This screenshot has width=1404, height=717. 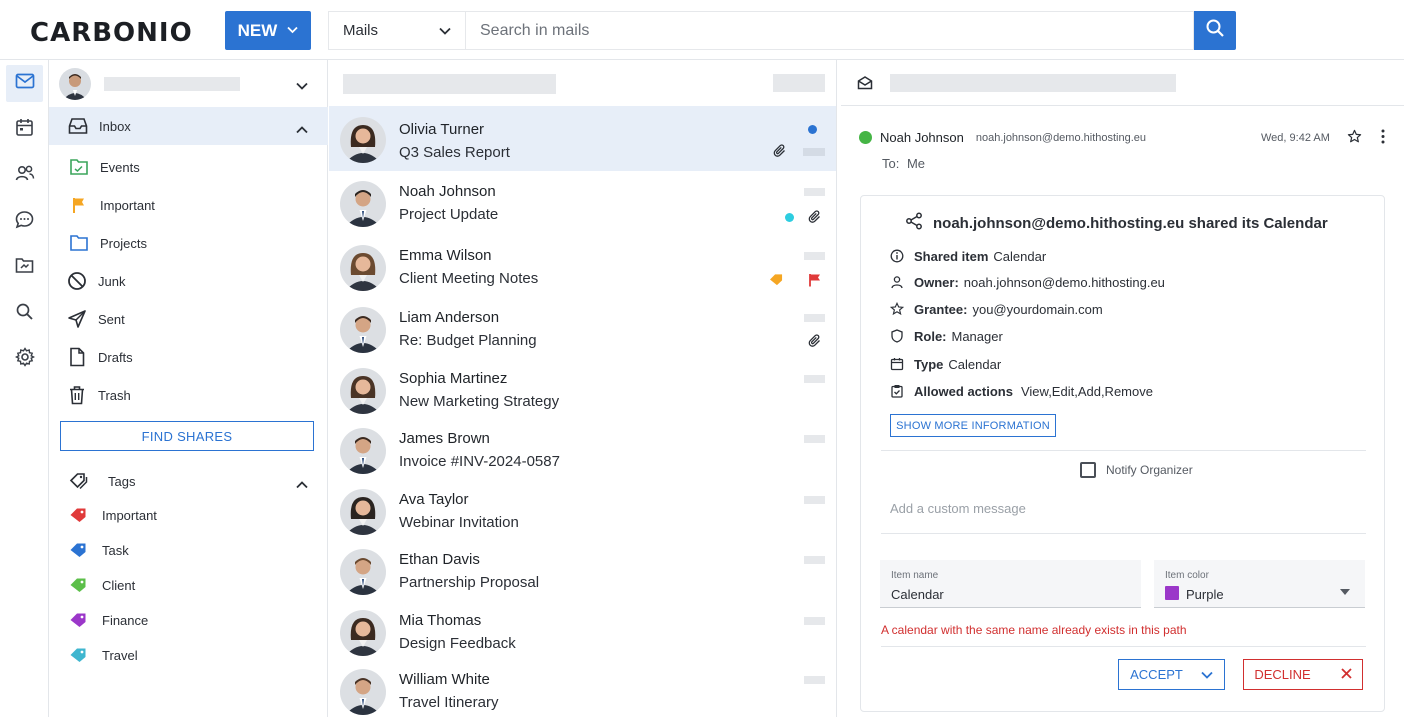 What do you see at coordinates (897, 336) in the screenshot?
I see `shield-icon` at bounding box center [897, 336].